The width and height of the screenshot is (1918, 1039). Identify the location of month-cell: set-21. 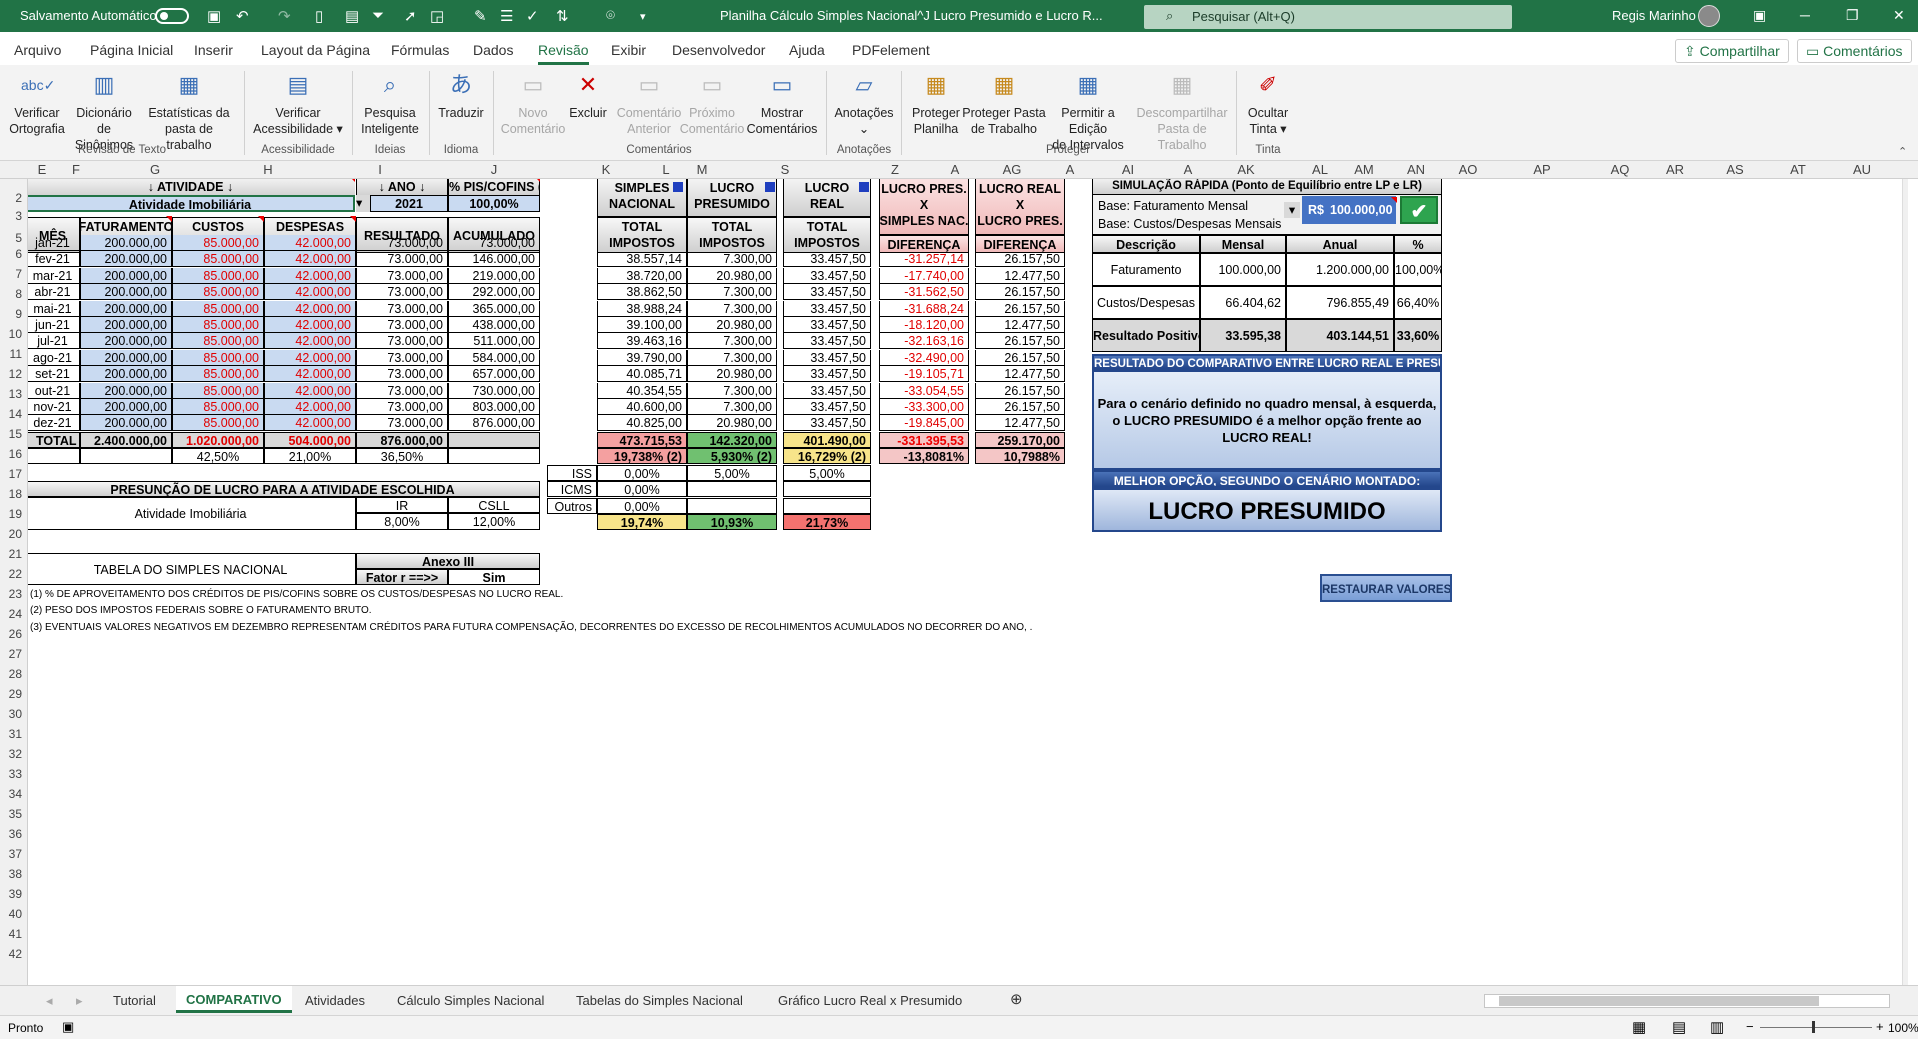
(54, 374).